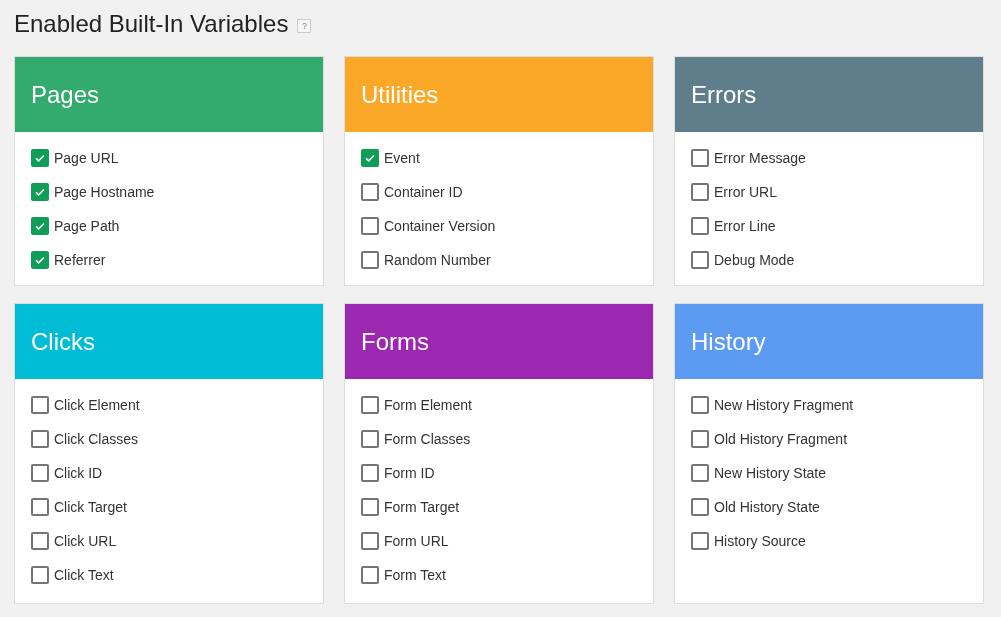  What do you see at coordinates (409, 473) in the screenshot?
I see `checkbox-label: Form ID` at bounding box center [409, 473].